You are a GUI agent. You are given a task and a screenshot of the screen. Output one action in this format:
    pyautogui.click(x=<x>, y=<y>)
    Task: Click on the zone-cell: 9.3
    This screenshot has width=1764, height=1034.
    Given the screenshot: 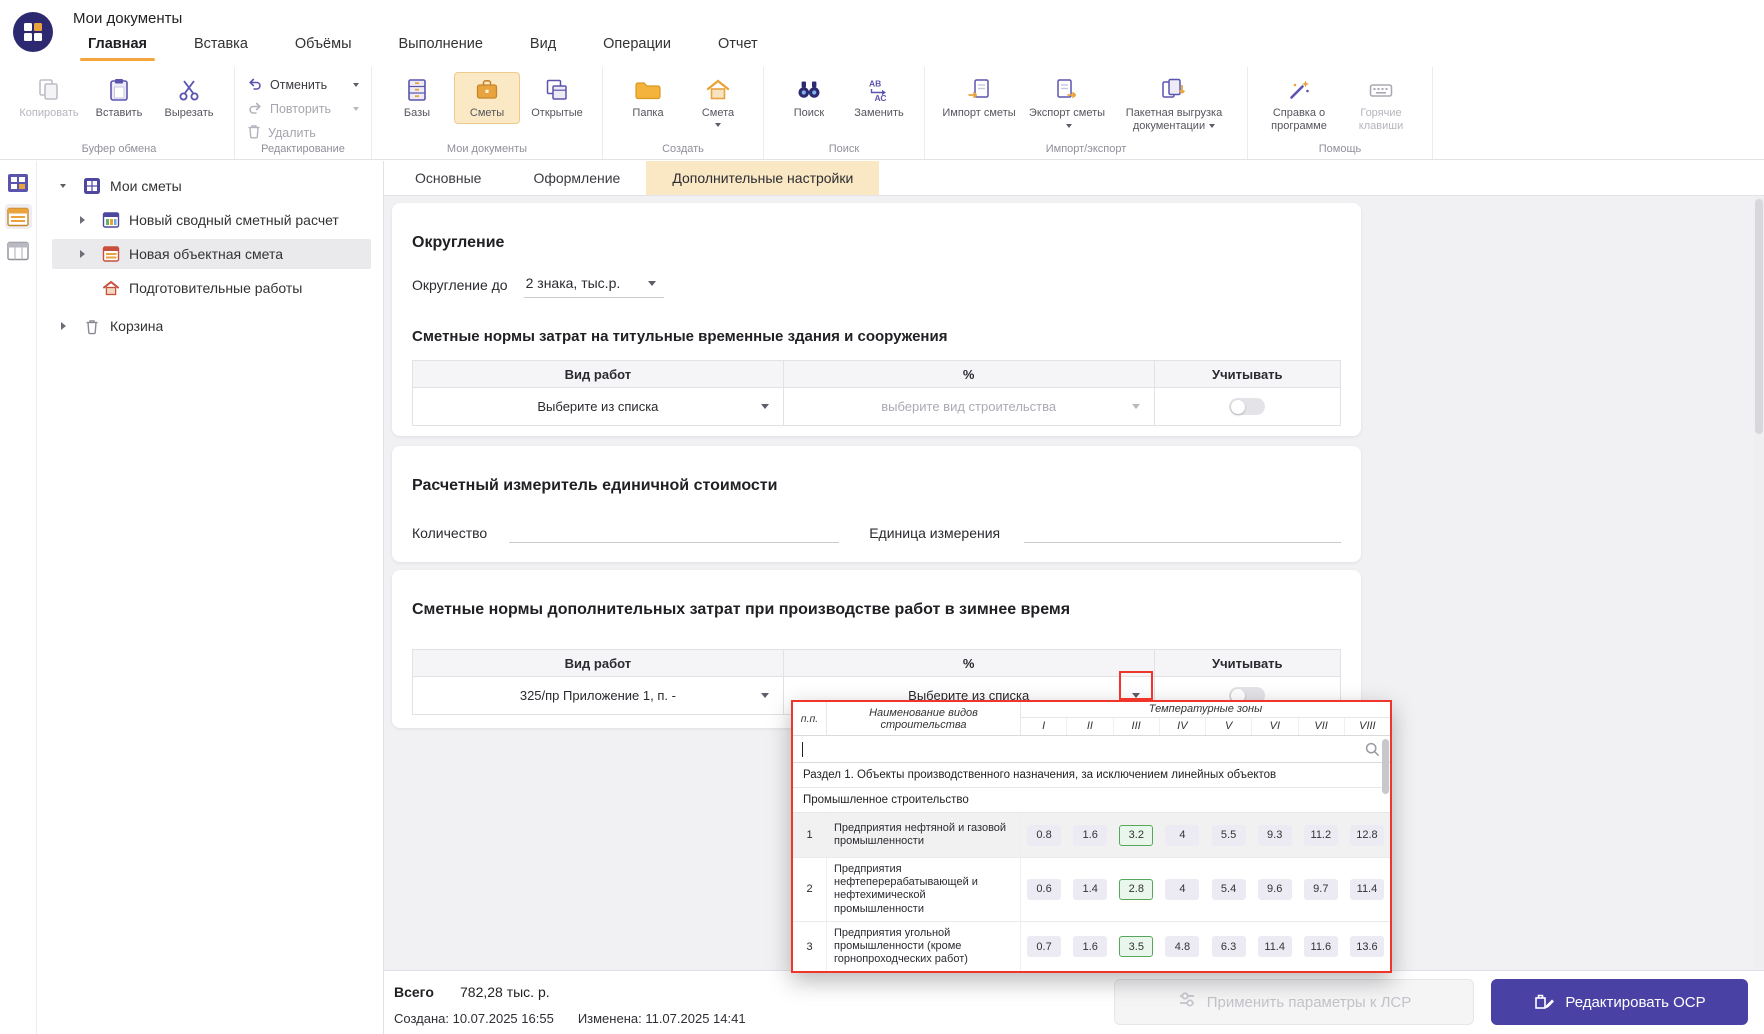 What is the action you would take?
    pyautogui.click(x=1275, y=835)
    